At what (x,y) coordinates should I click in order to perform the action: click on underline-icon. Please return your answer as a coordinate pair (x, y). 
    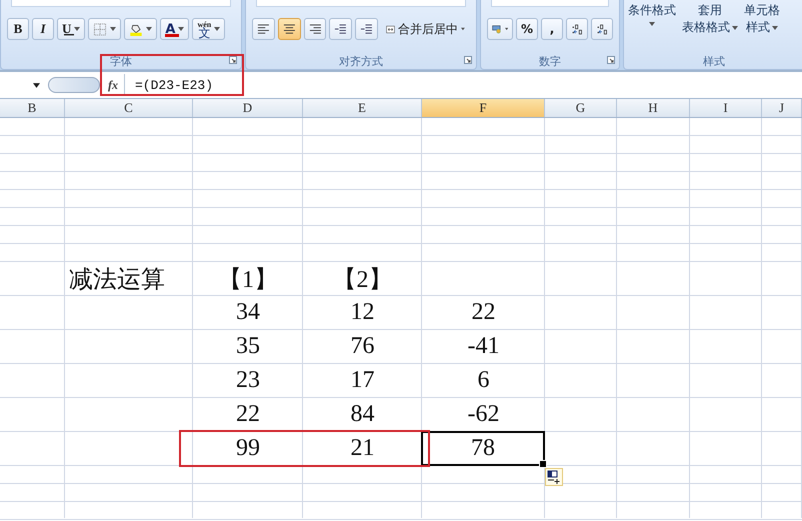
    Looking at the image, I should click on (69, 35).